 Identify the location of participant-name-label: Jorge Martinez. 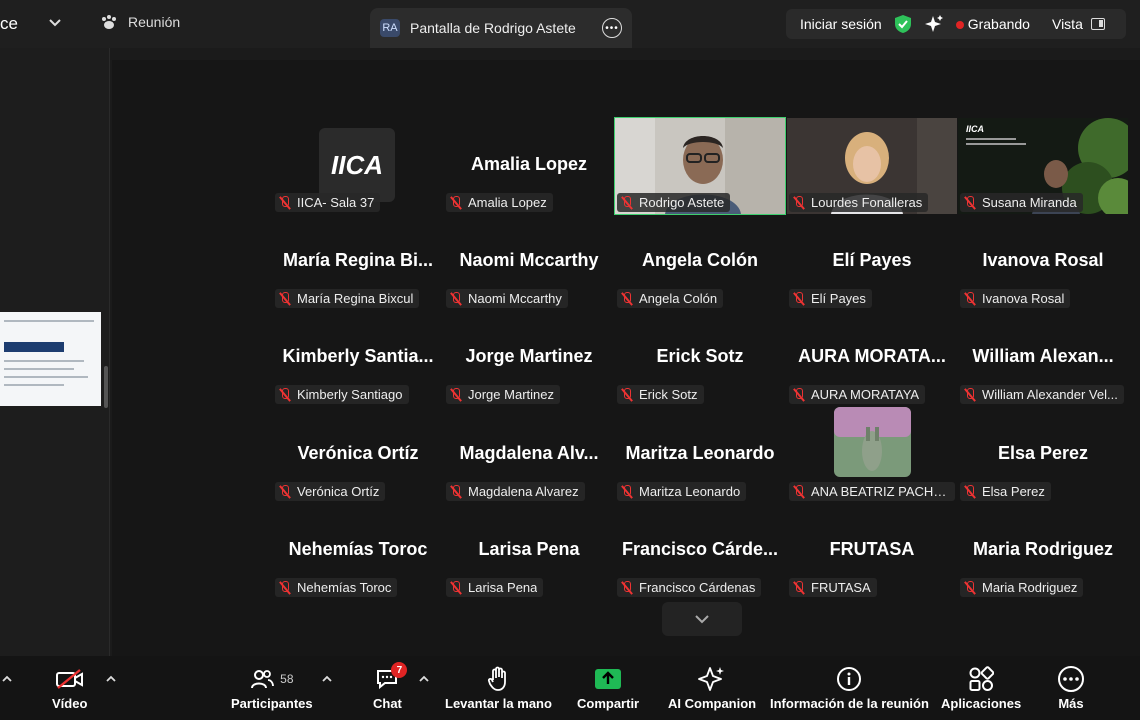
(511, 394).